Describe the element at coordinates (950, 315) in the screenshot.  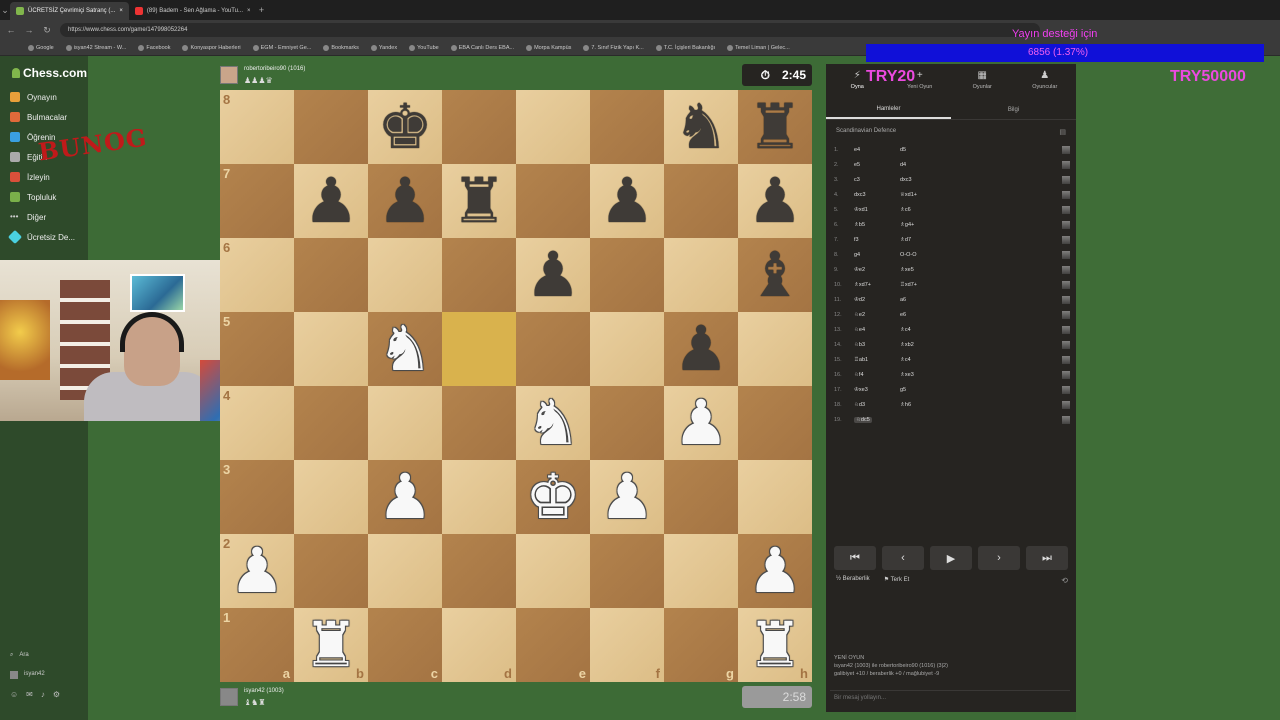
I see `black-move: e6` at that location.